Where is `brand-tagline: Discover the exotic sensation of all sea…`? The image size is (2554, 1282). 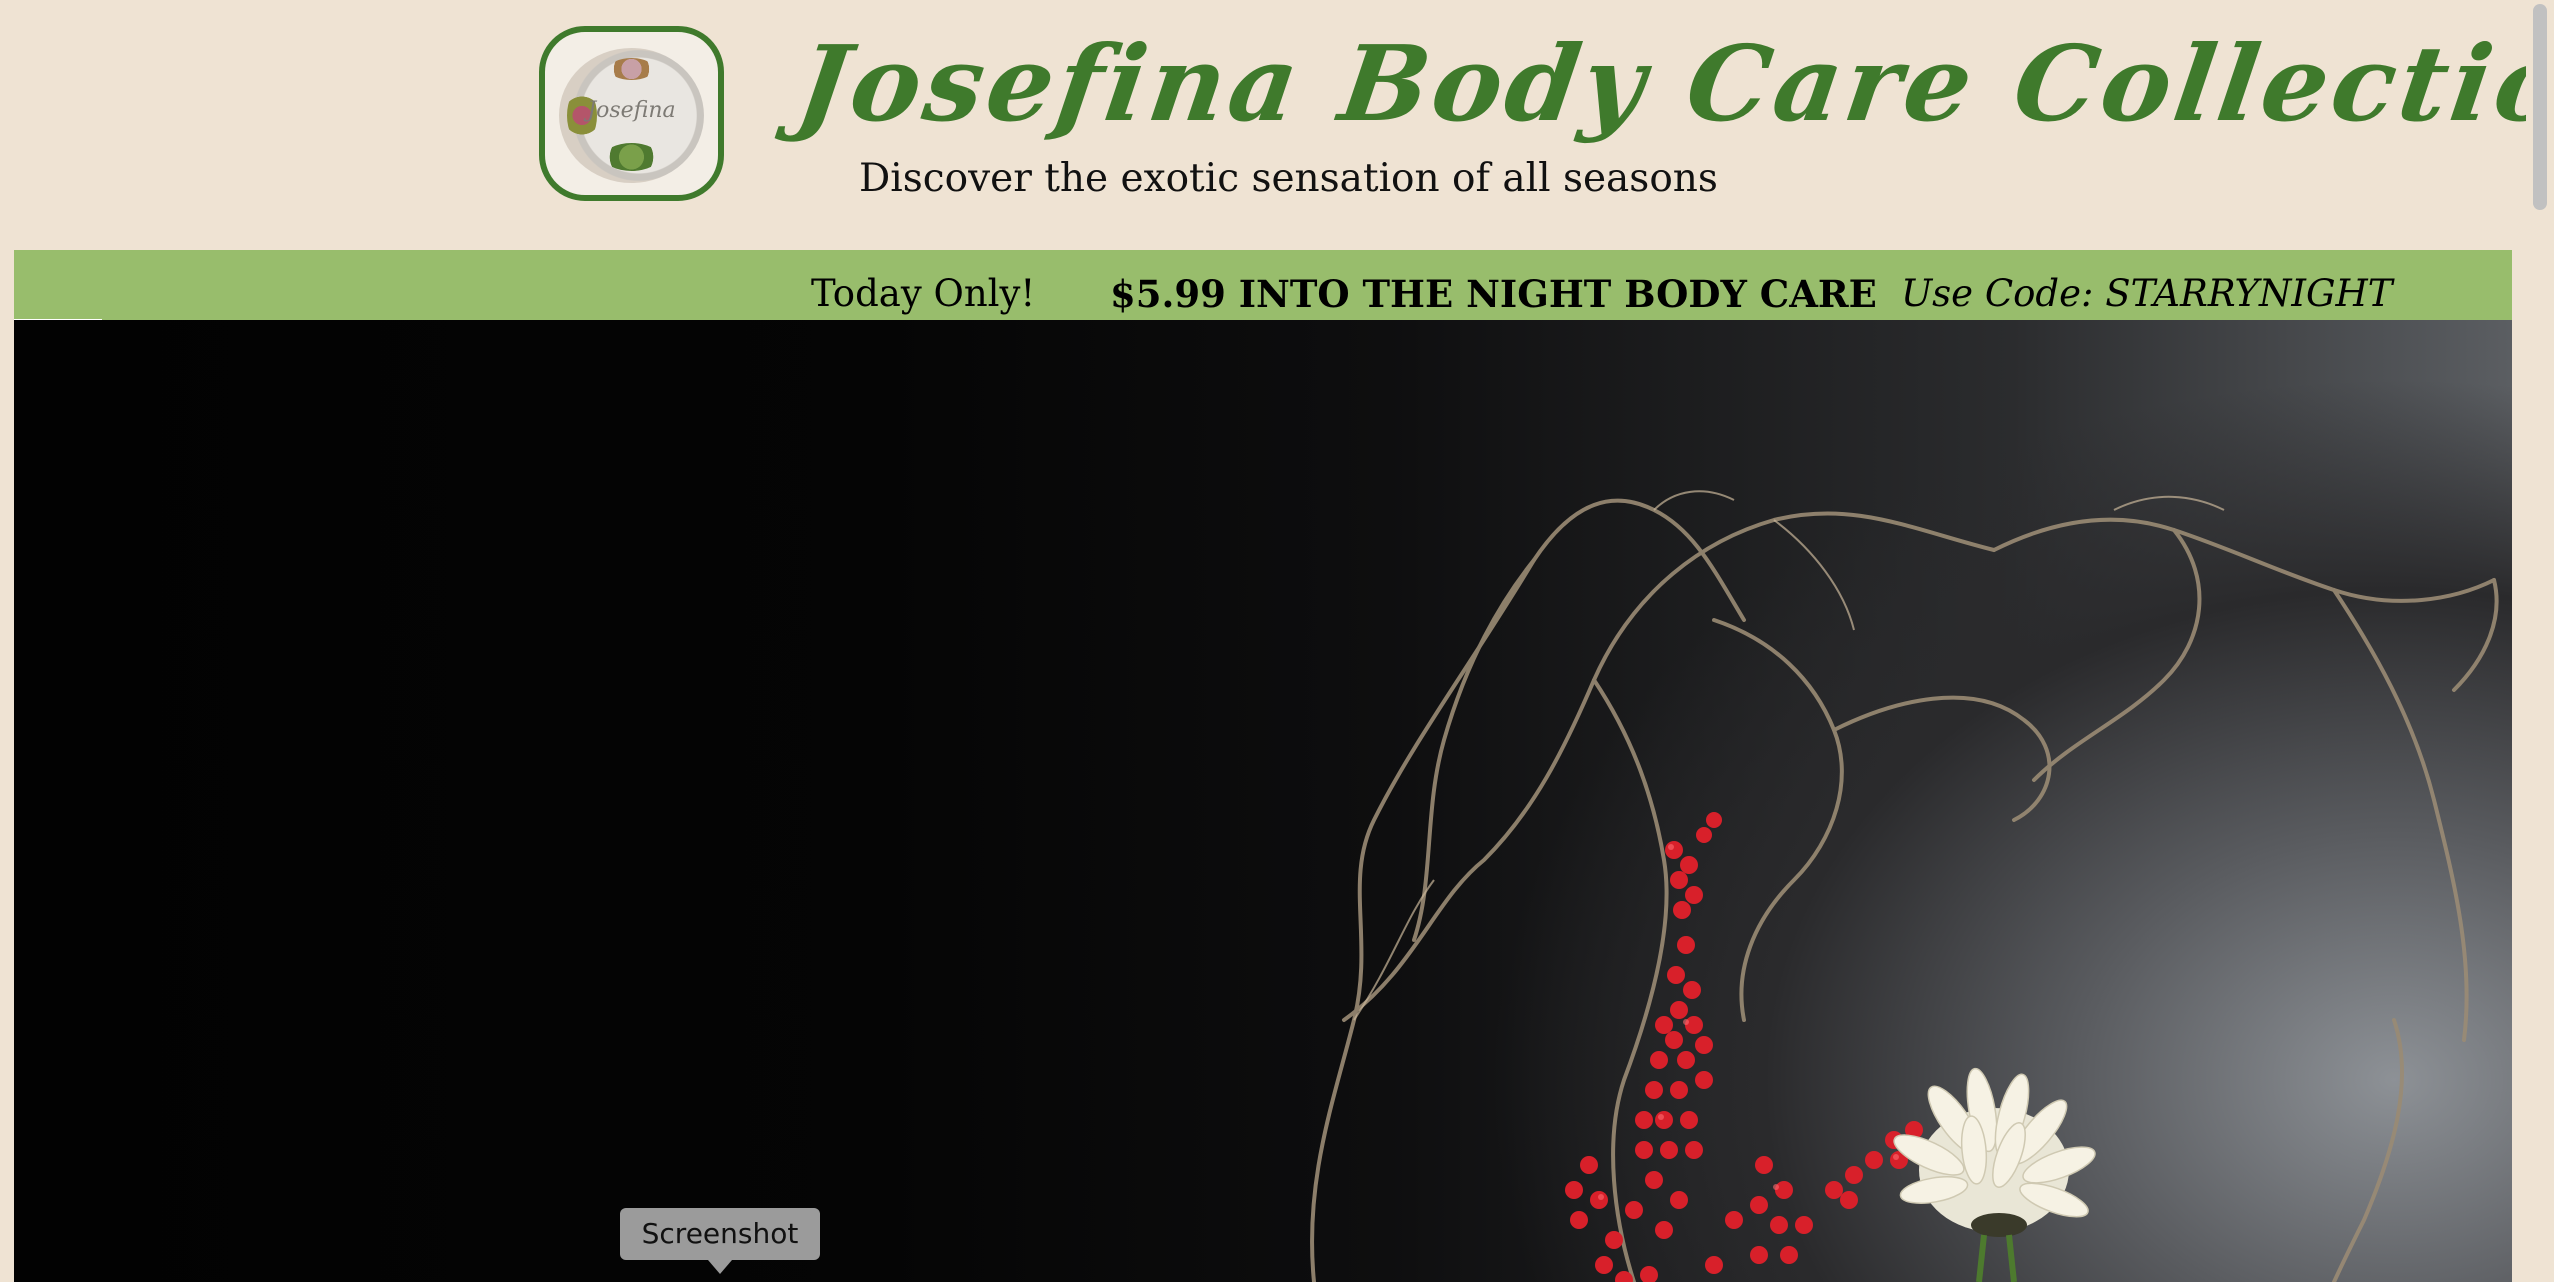
brand-tagline: Discover the exotic sensation of all sea… is located at coordinates (1288, 178).